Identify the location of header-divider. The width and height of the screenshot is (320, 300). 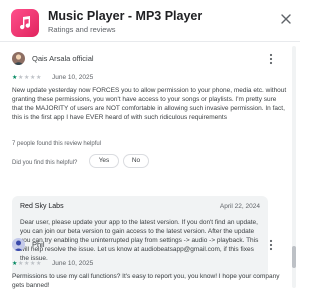
(150, 41).